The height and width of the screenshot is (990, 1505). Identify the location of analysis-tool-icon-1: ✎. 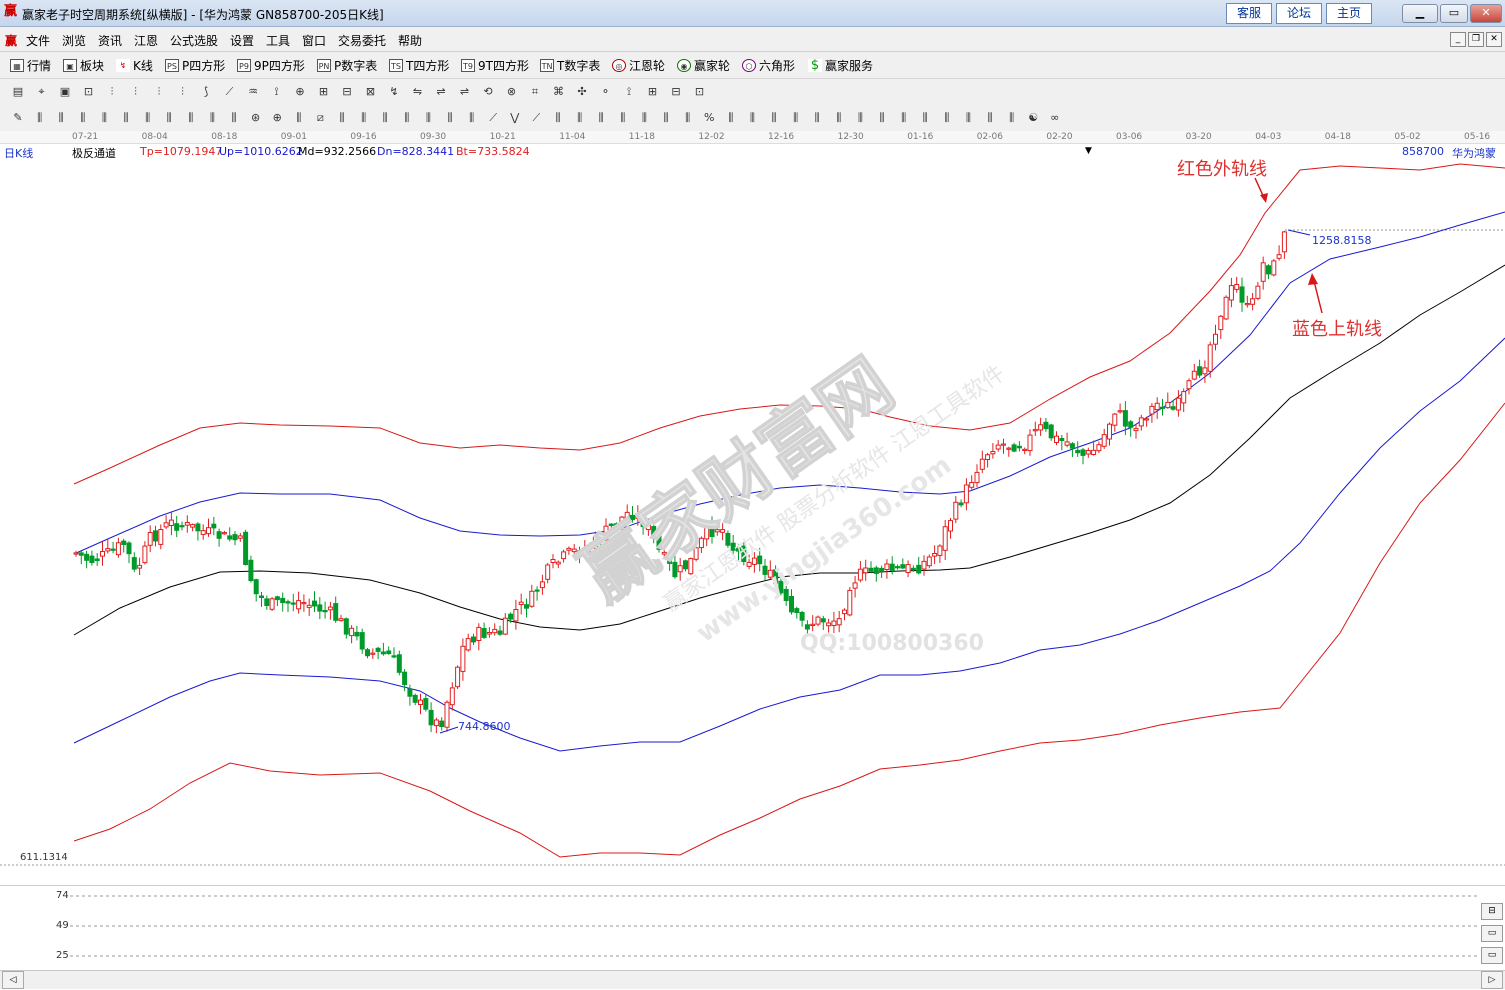
(18, 118).